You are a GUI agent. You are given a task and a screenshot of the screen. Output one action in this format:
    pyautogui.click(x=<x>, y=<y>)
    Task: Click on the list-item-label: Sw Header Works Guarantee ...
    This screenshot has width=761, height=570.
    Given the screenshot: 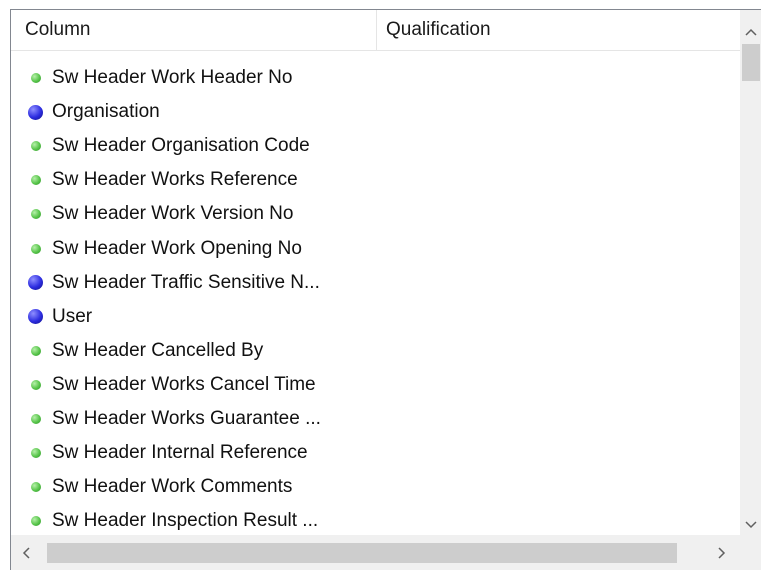 What is the action you would take?
    pyautogui.click(x=186, y=418)
    